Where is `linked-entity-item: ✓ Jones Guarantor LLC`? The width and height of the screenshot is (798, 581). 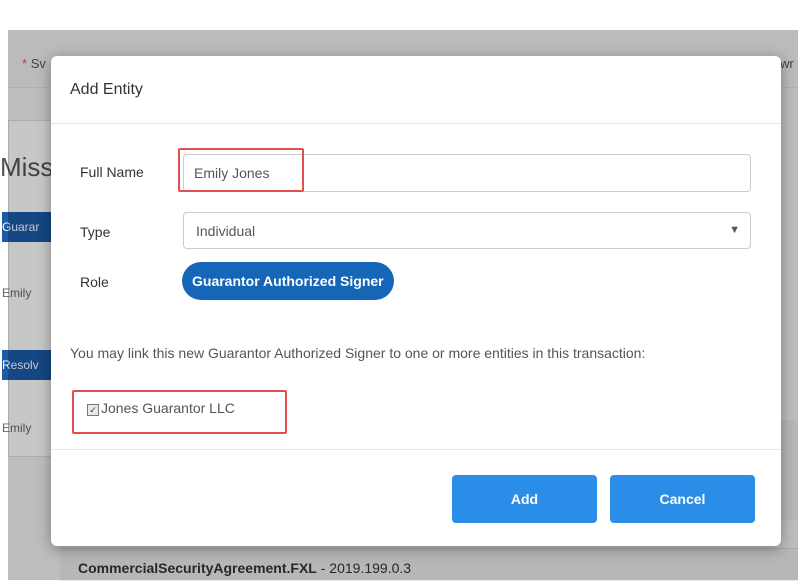 linked-entity-item: ✓ Jones Guarantor LLC is located at coordinates (161, 408).